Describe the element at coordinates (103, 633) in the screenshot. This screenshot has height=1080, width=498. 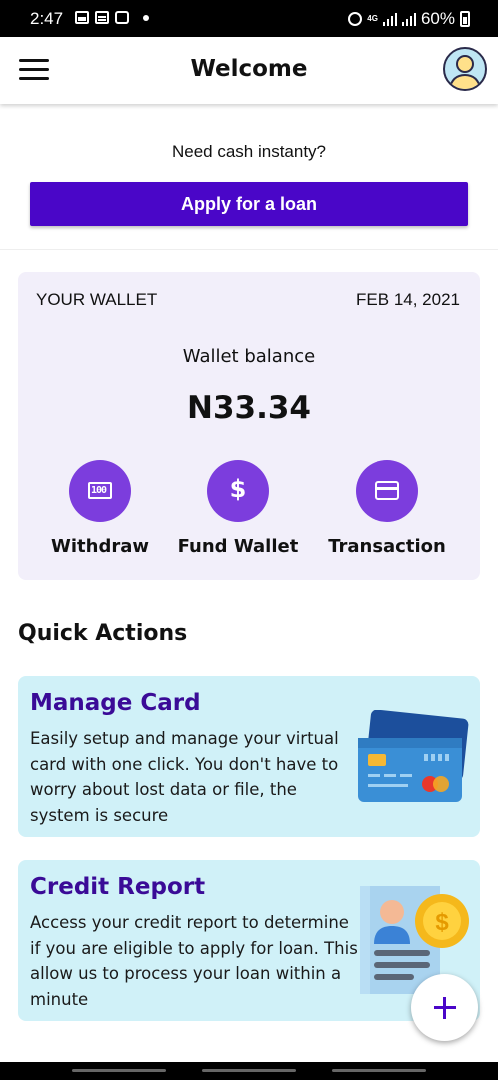
I see `quick-actions-title: Quick Actions` at that location.